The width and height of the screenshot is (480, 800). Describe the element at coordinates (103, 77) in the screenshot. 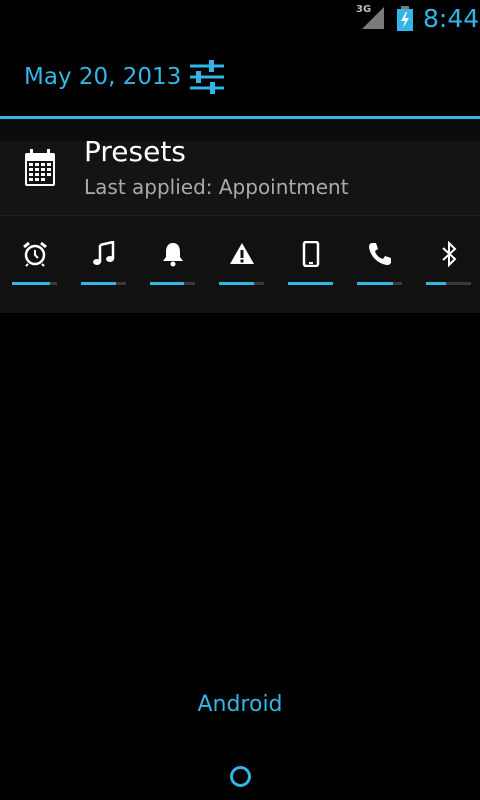

I see `date-label: May 20, 2013` at that location.